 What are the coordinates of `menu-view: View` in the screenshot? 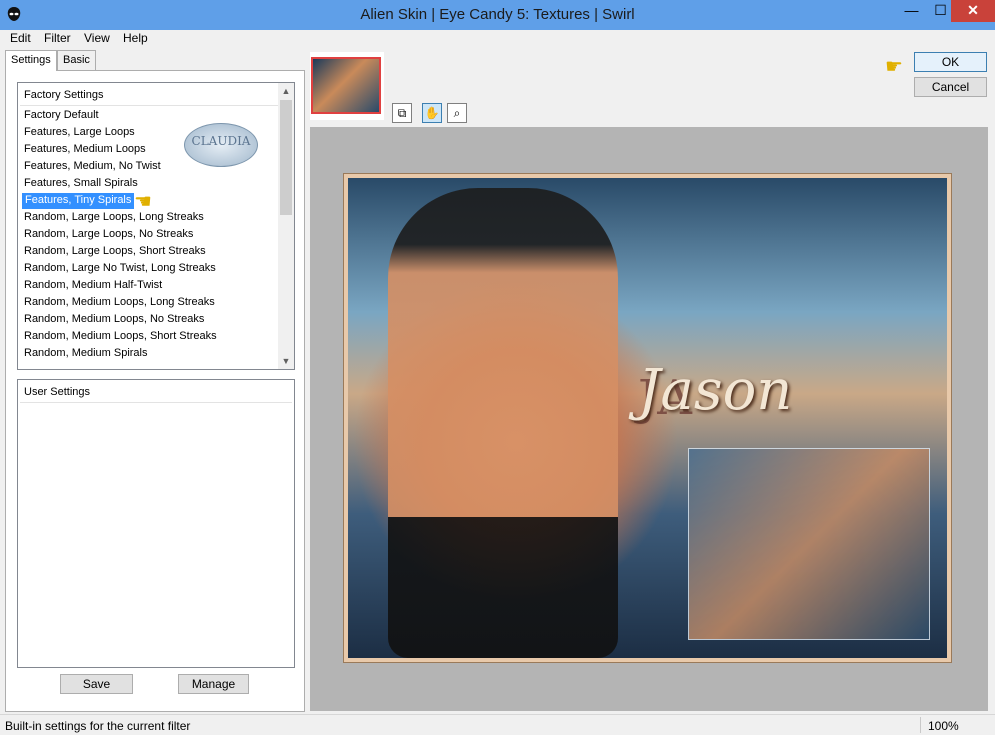 It's located at (97, 38).